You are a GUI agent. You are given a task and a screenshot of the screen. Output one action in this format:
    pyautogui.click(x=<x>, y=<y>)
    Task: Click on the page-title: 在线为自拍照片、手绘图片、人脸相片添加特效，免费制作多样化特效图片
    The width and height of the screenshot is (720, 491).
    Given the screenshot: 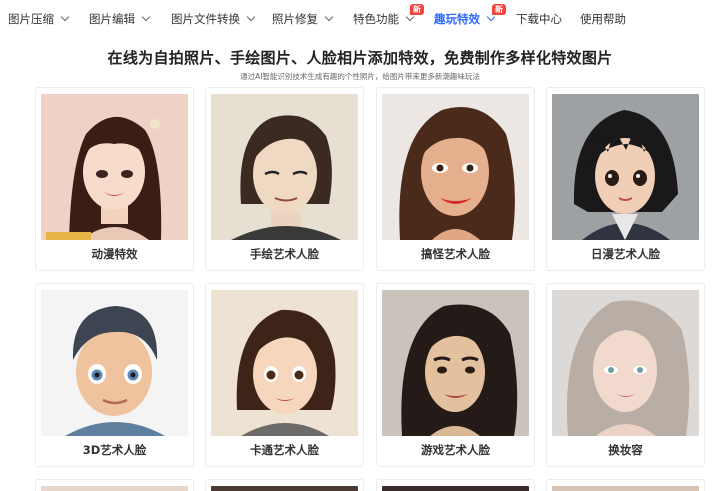 What is the action you would take?
    pyautogui.click(x=360, y=58)
    